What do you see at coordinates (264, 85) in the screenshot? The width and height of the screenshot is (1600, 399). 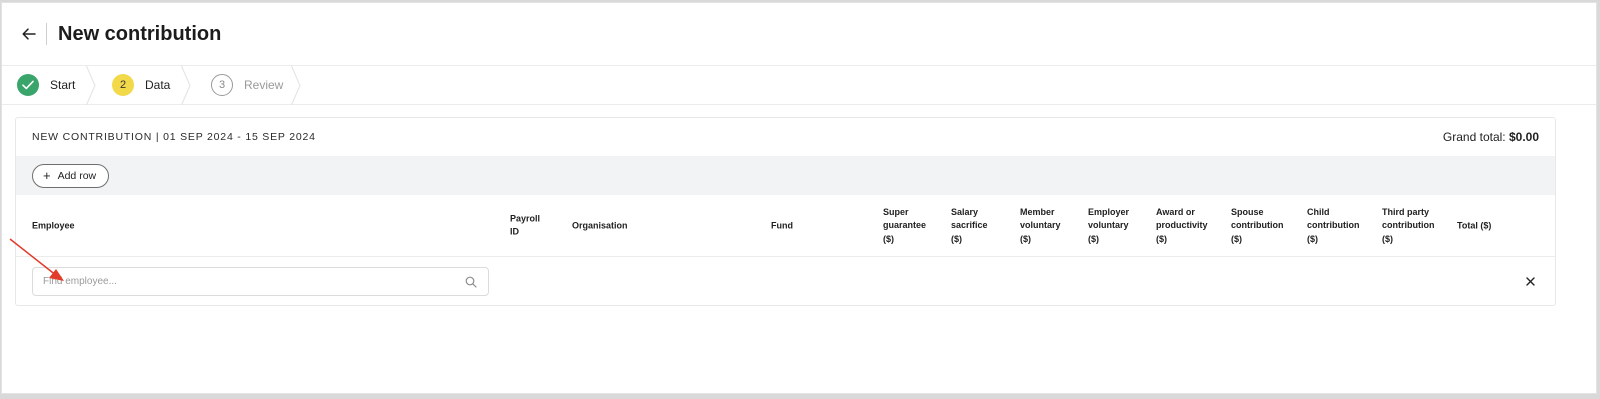 I see `step-label: Review` at bounding box center [264, 85].